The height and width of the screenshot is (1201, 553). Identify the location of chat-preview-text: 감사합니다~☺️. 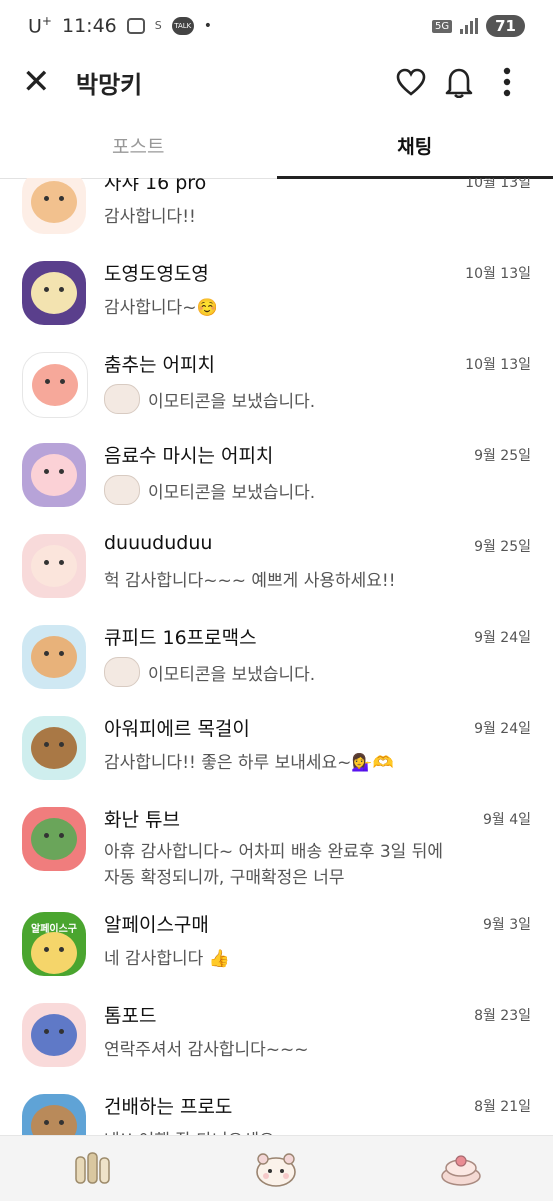
(161, 305).